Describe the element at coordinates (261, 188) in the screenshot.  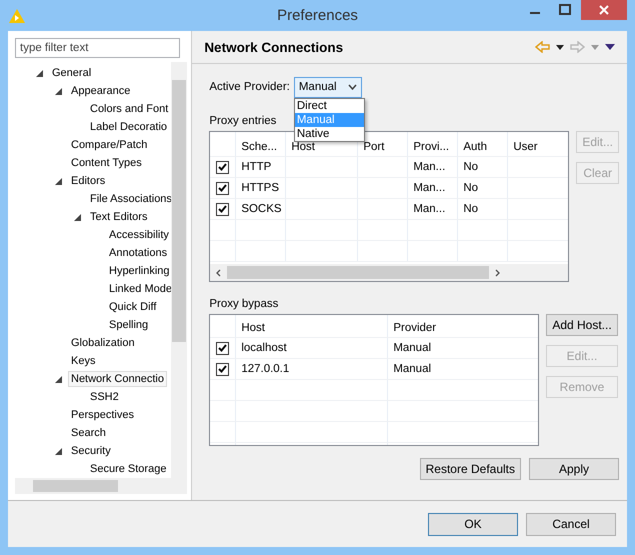
I see `table-cell: HTTPS` at that location.